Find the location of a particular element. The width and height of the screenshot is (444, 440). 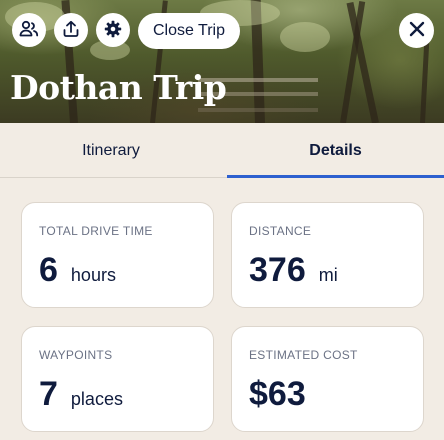

tab-itinerary: Itinerary is located at coordinates (111, 150).